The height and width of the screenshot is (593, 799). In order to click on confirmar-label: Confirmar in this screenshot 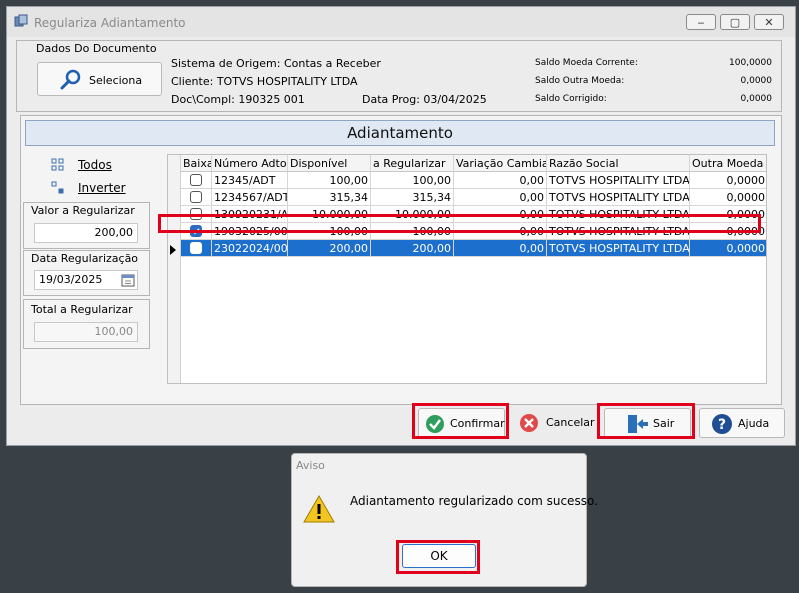, I will do `click(477, 423)`.